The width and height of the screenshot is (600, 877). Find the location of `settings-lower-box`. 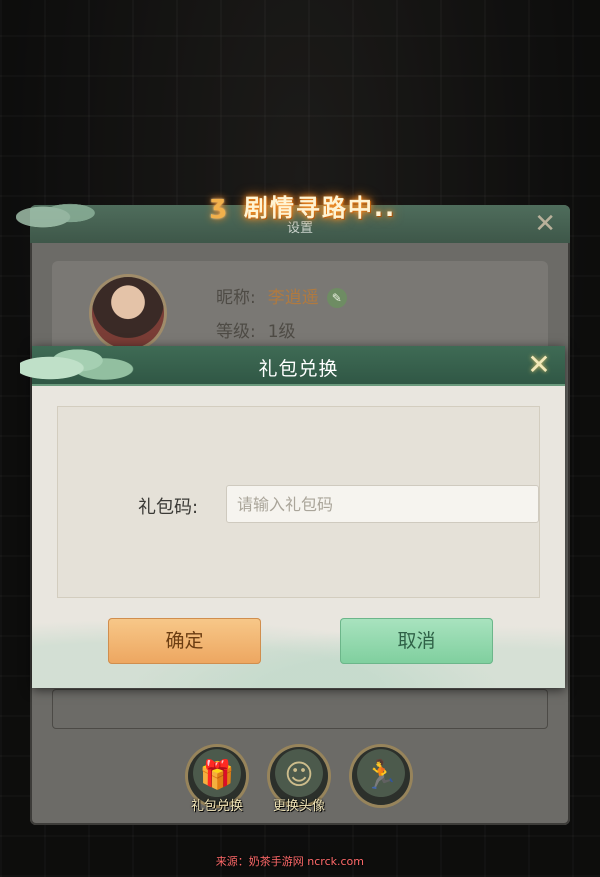

settings-lower-box is located at coordinates (300, 709).